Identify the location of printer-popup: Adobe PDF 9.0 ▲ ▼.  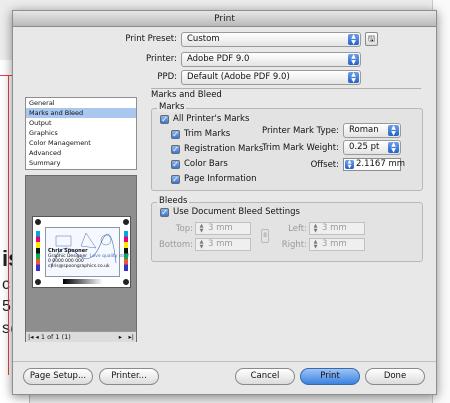
(271, 59).